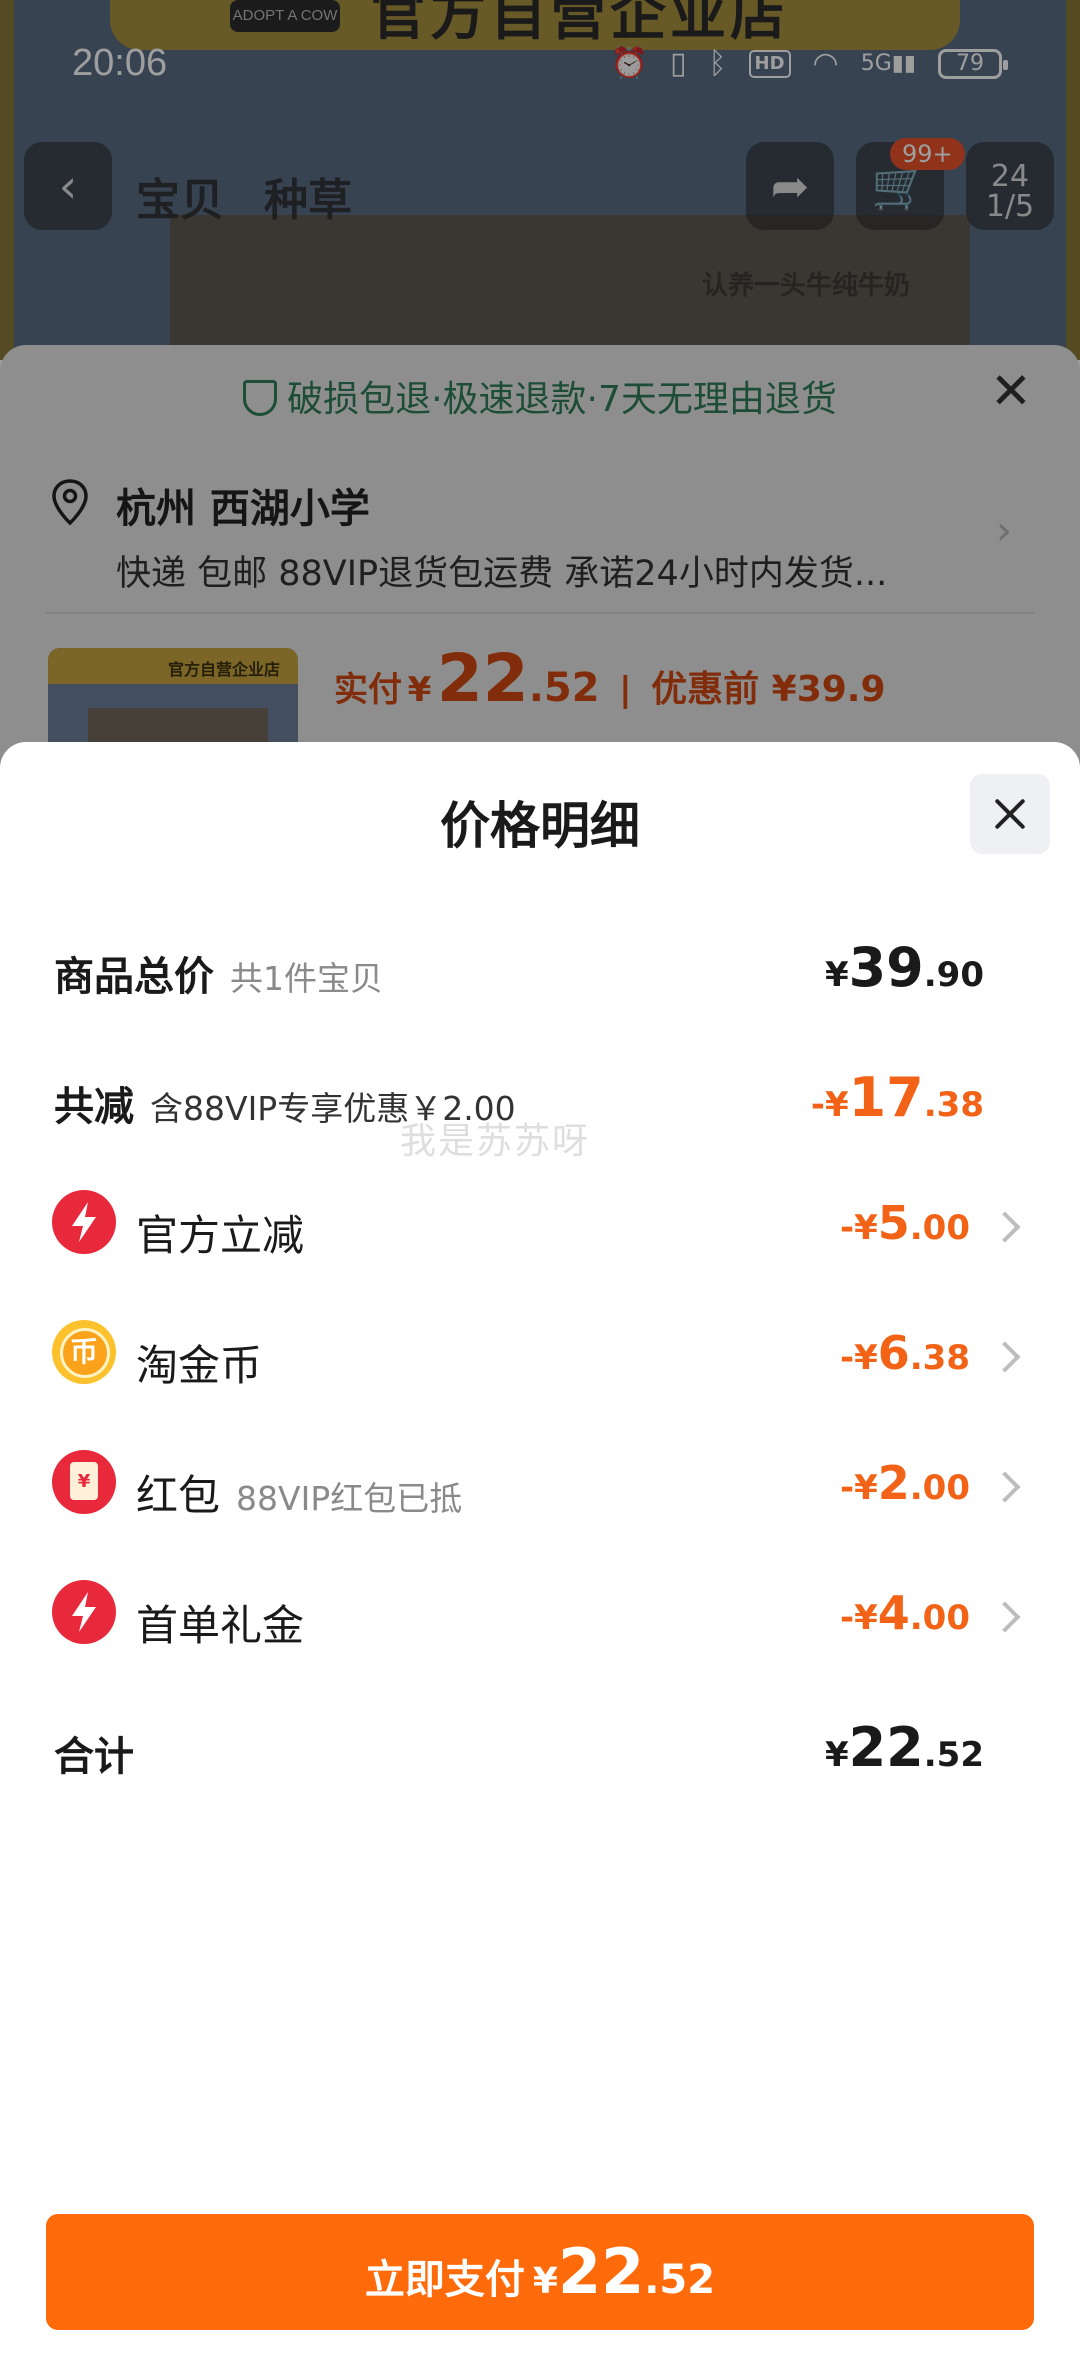  What do you see at coordinates (540, 1490) in the screenshot?
I see `discount-row-red-packet: ¥ 红包 88VIP红包已抵 -¥2.00` at bounding box center [540, 1490].